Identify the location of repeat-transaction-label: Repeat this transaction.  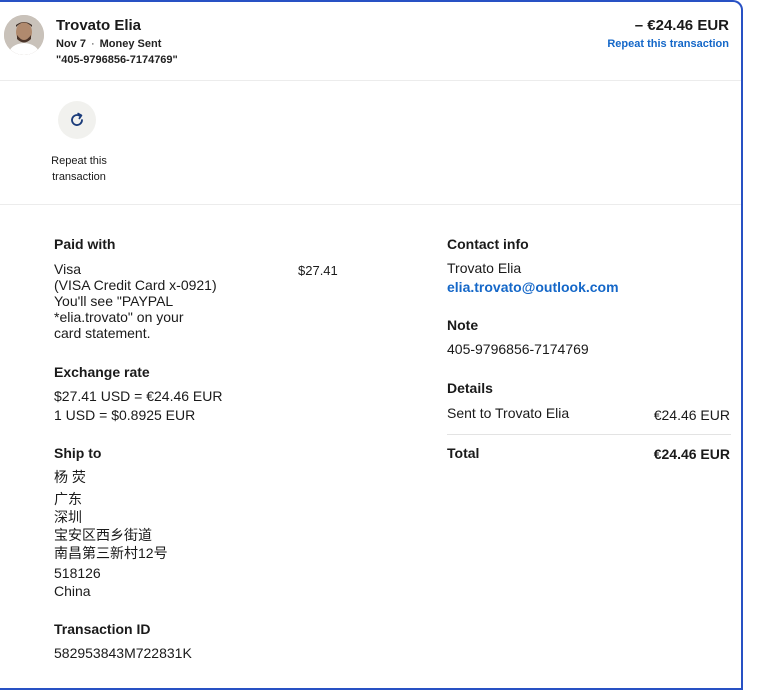
(79, 169).